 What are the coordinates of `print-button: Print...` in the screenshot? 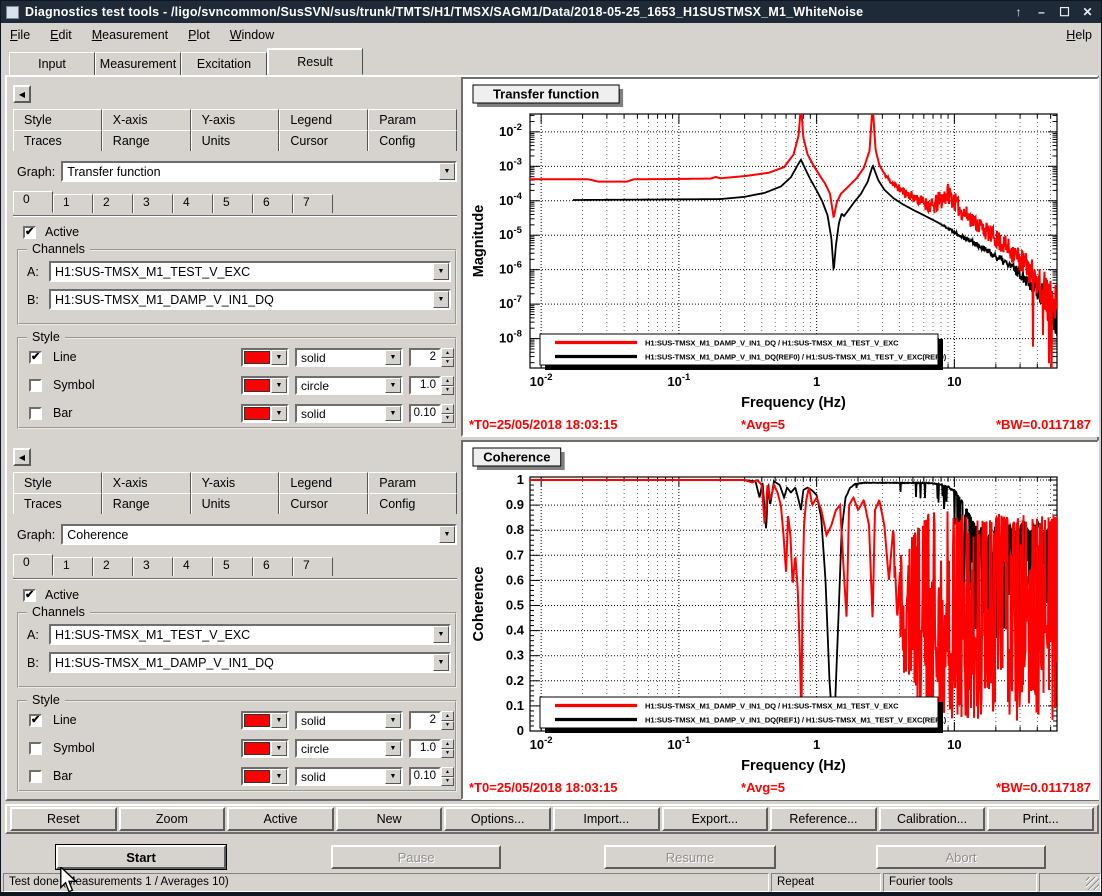 It's located at (1040, 819).